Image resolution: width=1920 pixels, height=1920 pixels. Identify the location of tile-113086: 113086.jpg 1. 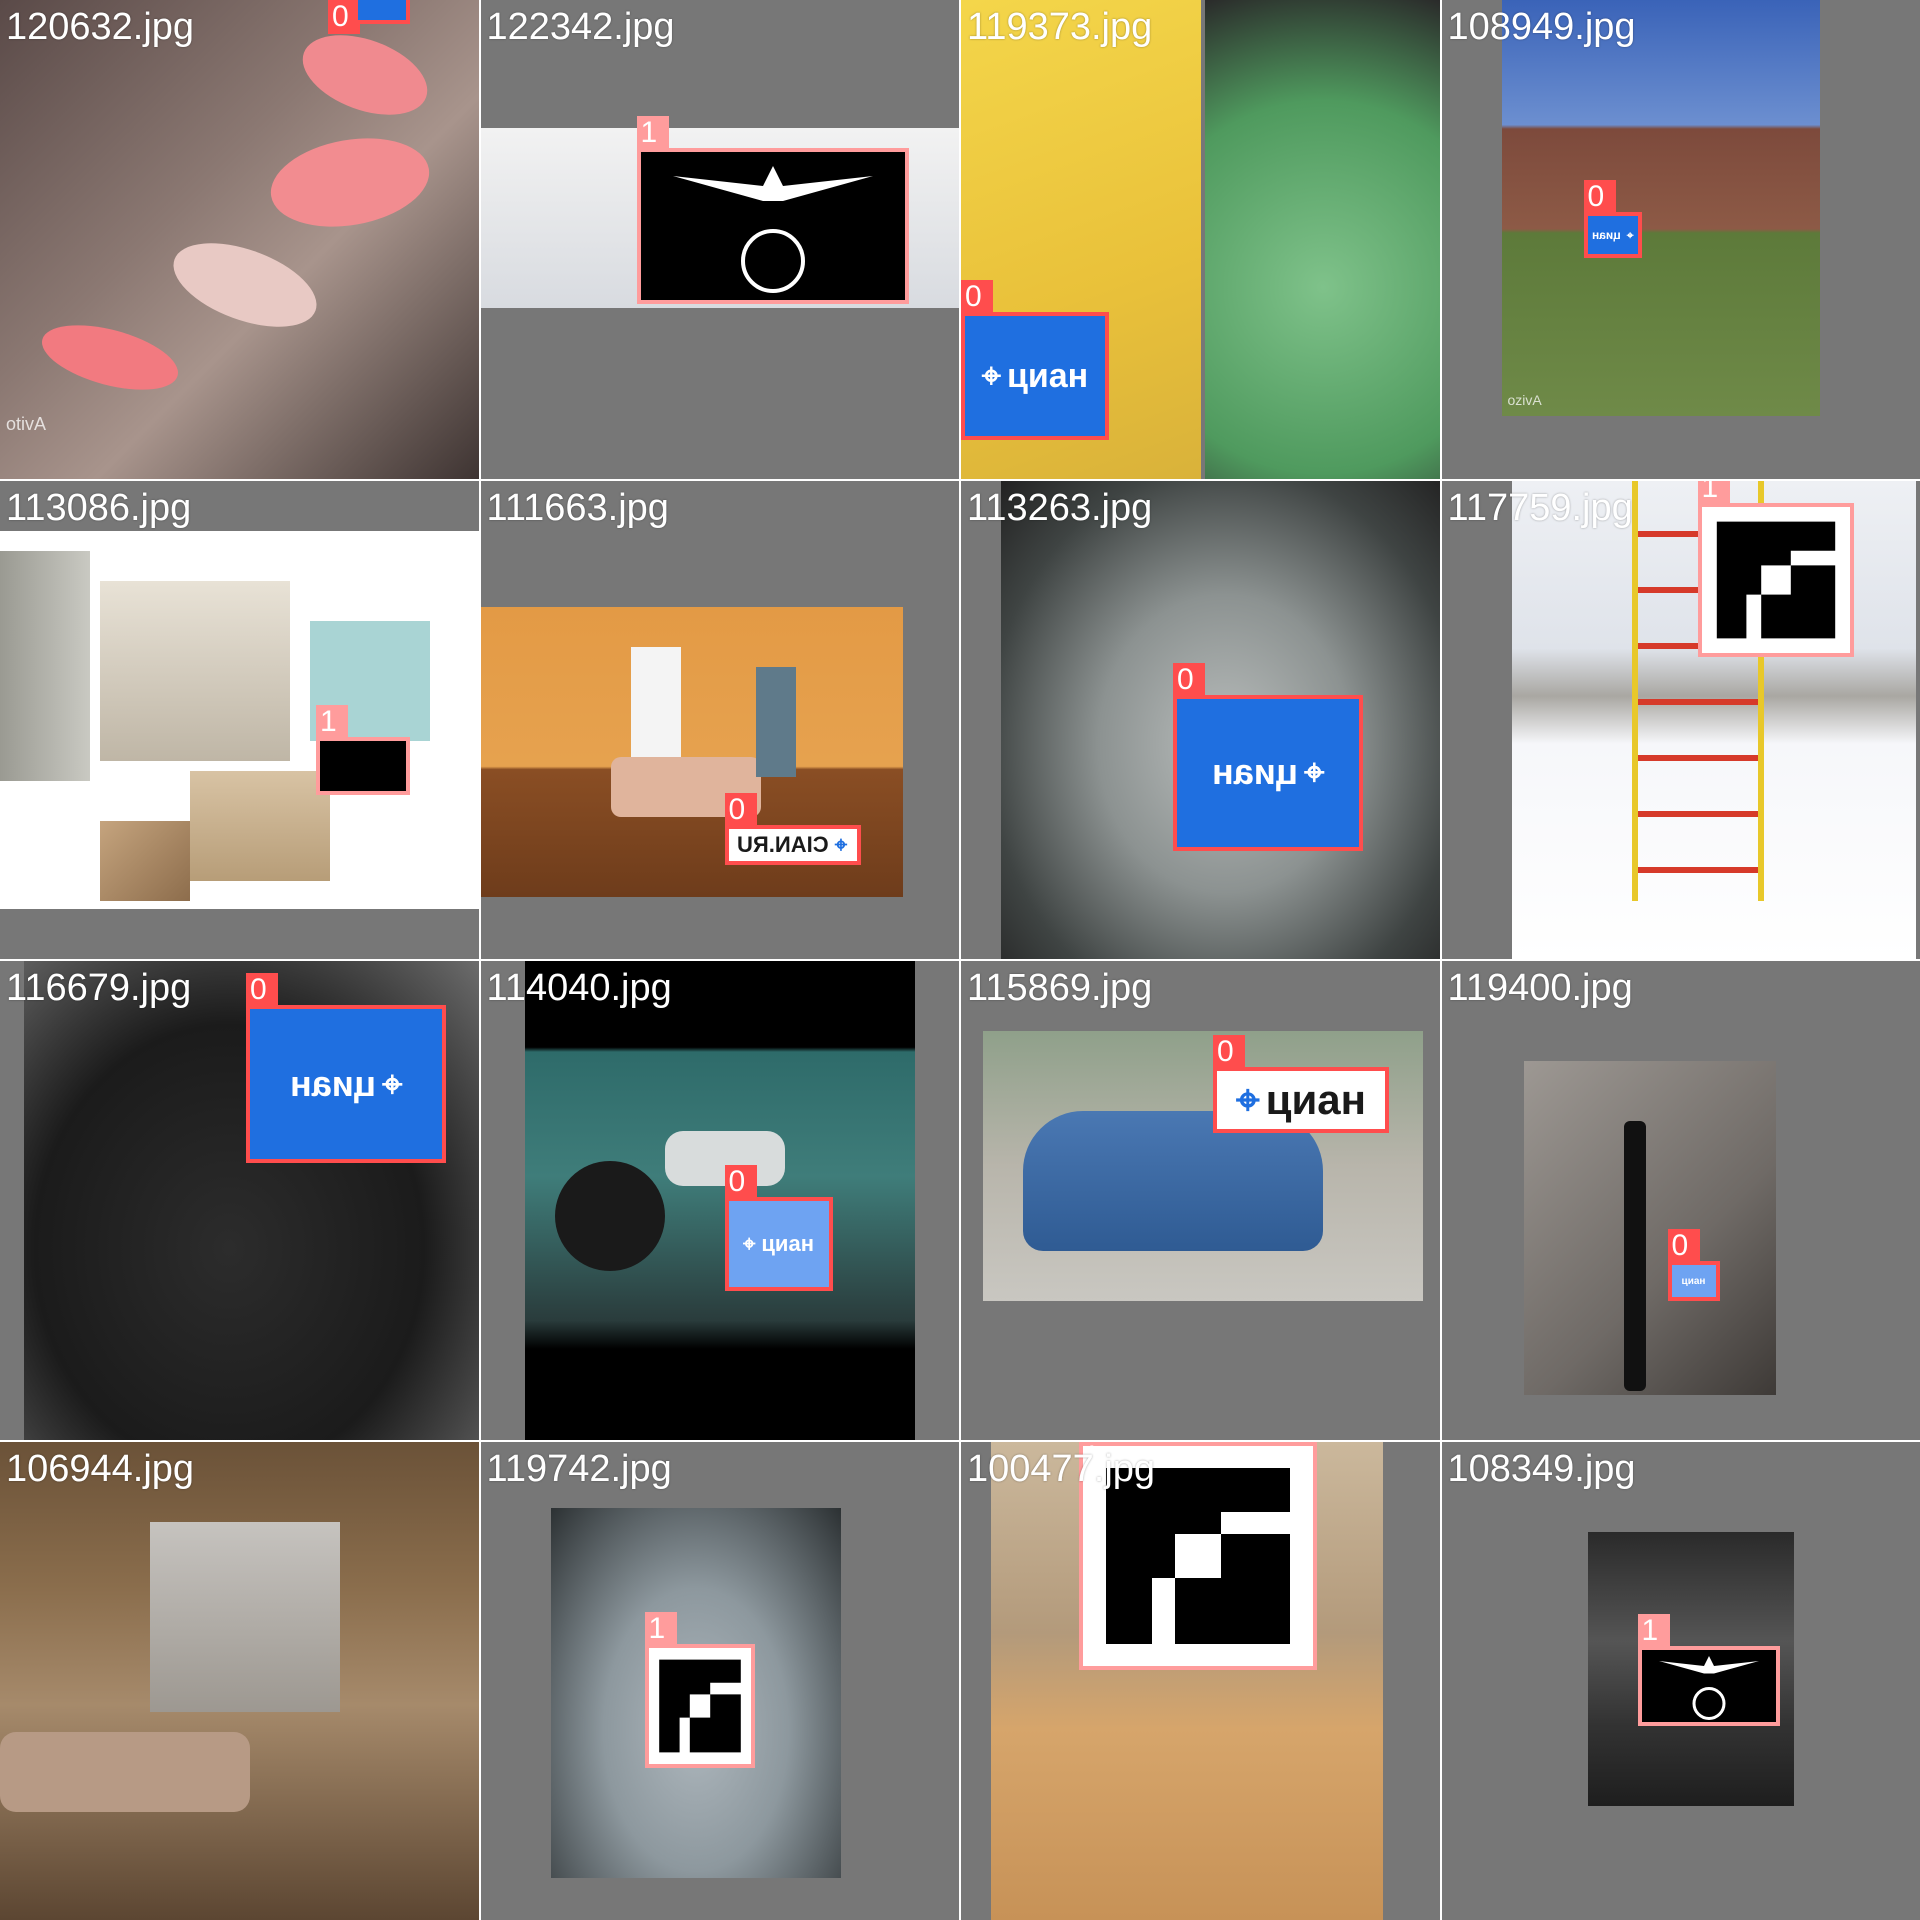
(239, 719).